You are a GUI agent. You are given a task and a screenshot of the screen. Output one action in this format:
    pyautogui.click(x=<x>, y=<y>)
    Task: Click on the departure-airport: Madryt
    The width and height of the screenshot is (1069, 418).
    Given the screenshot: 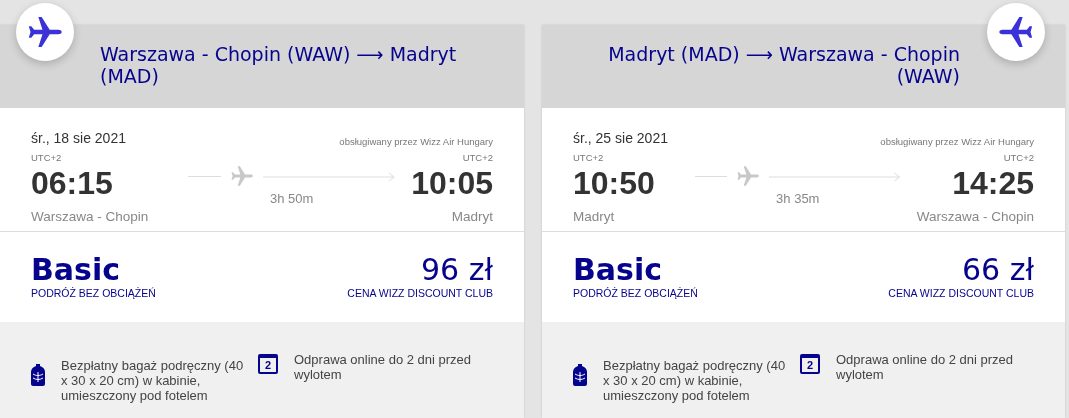 What is the action you would take?
    pyautogui.click(x=594, y=217)
    